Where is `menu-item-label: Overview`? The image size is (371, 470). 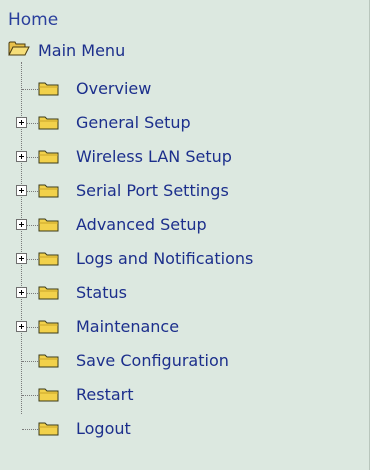 menu-item-label: Overview is located at coordinates (114, 88).